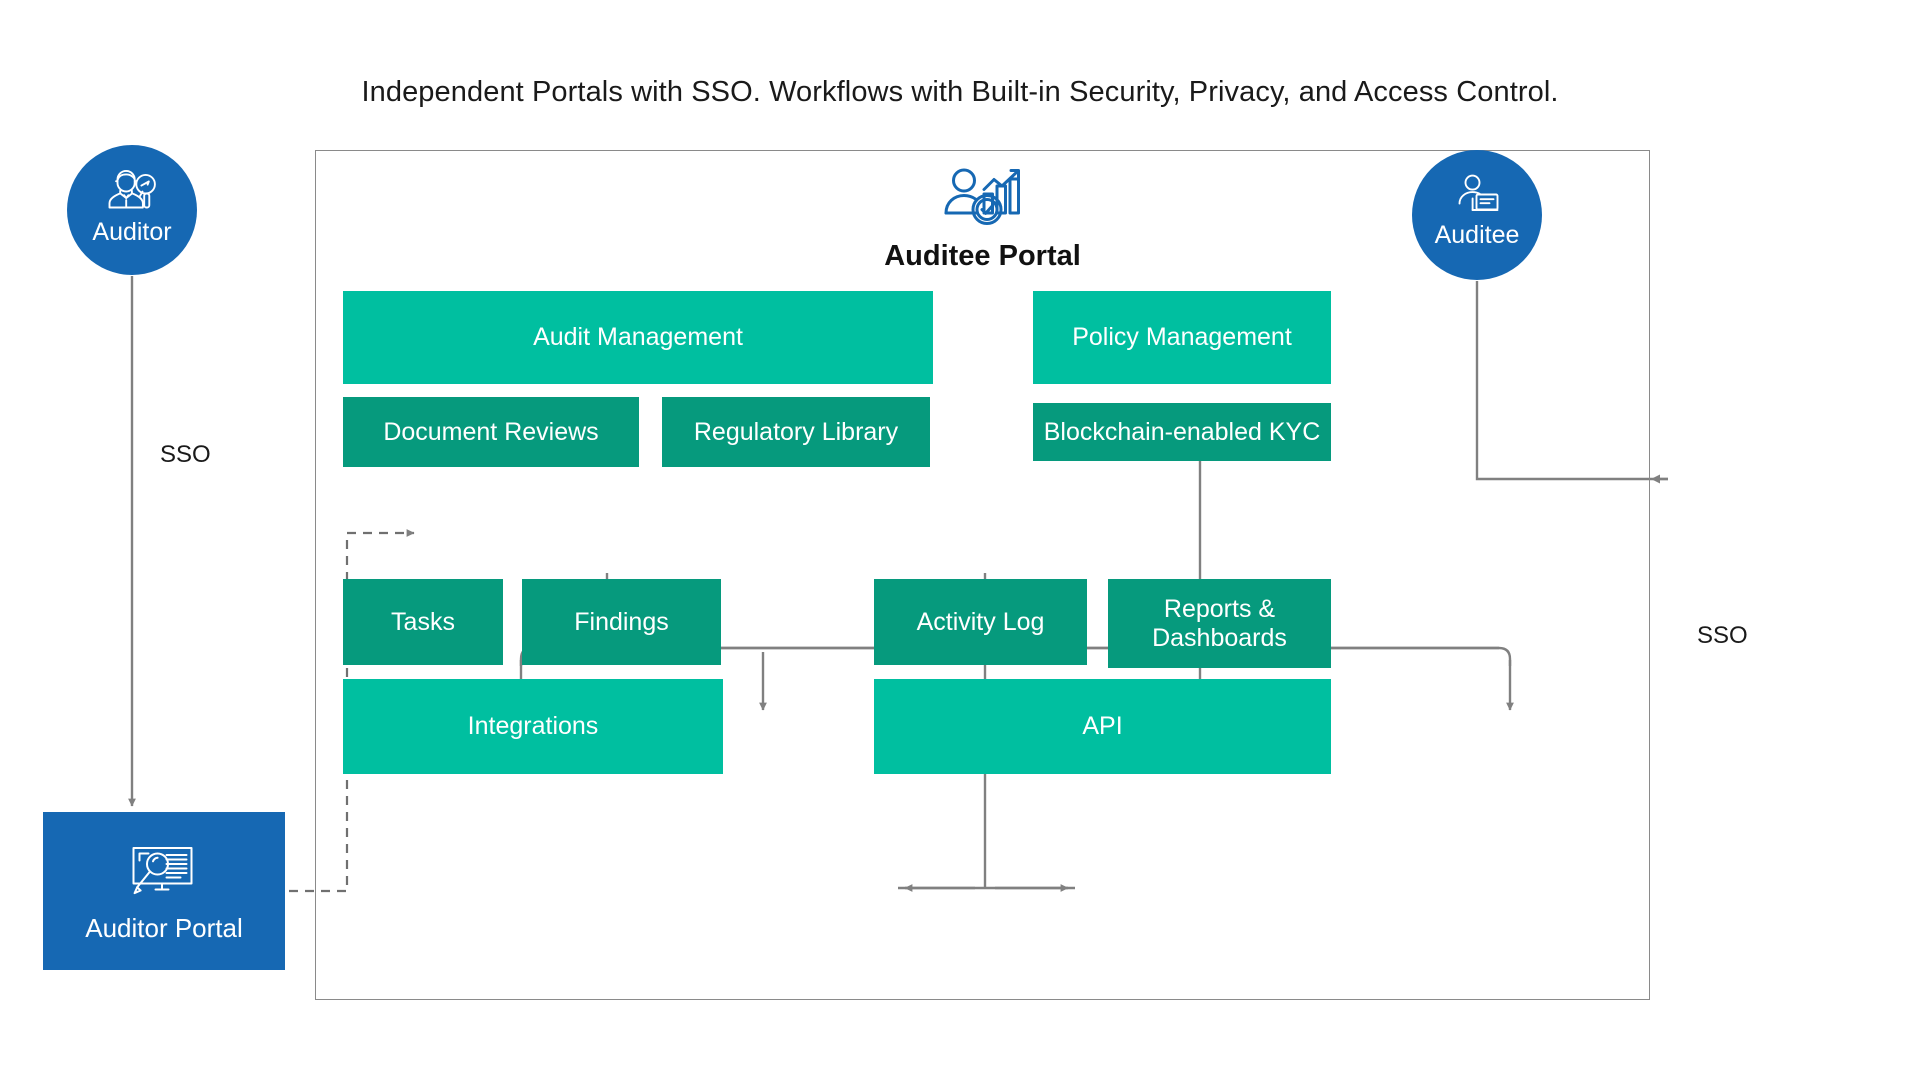 This screenshot has height=1080, width=1920. I want to click on module-findings: Findings, so click(621, 622).